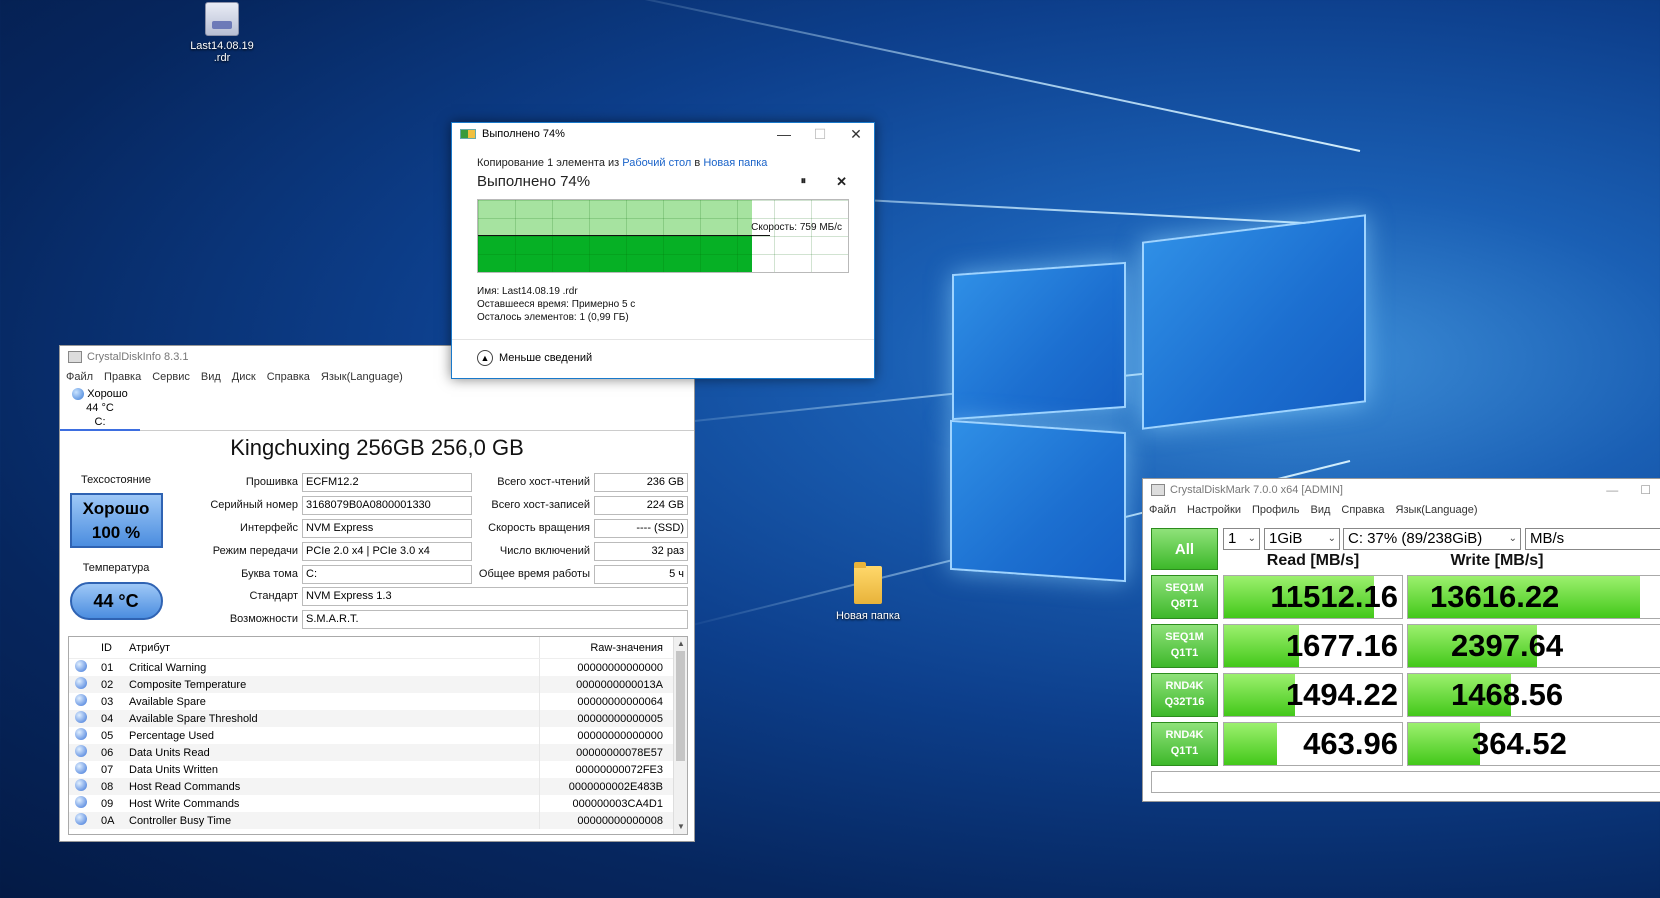  What do you see at coordinates (680, 706) in the screenshot?
I see `scroll-thumb` at bounding box center [680, 706].